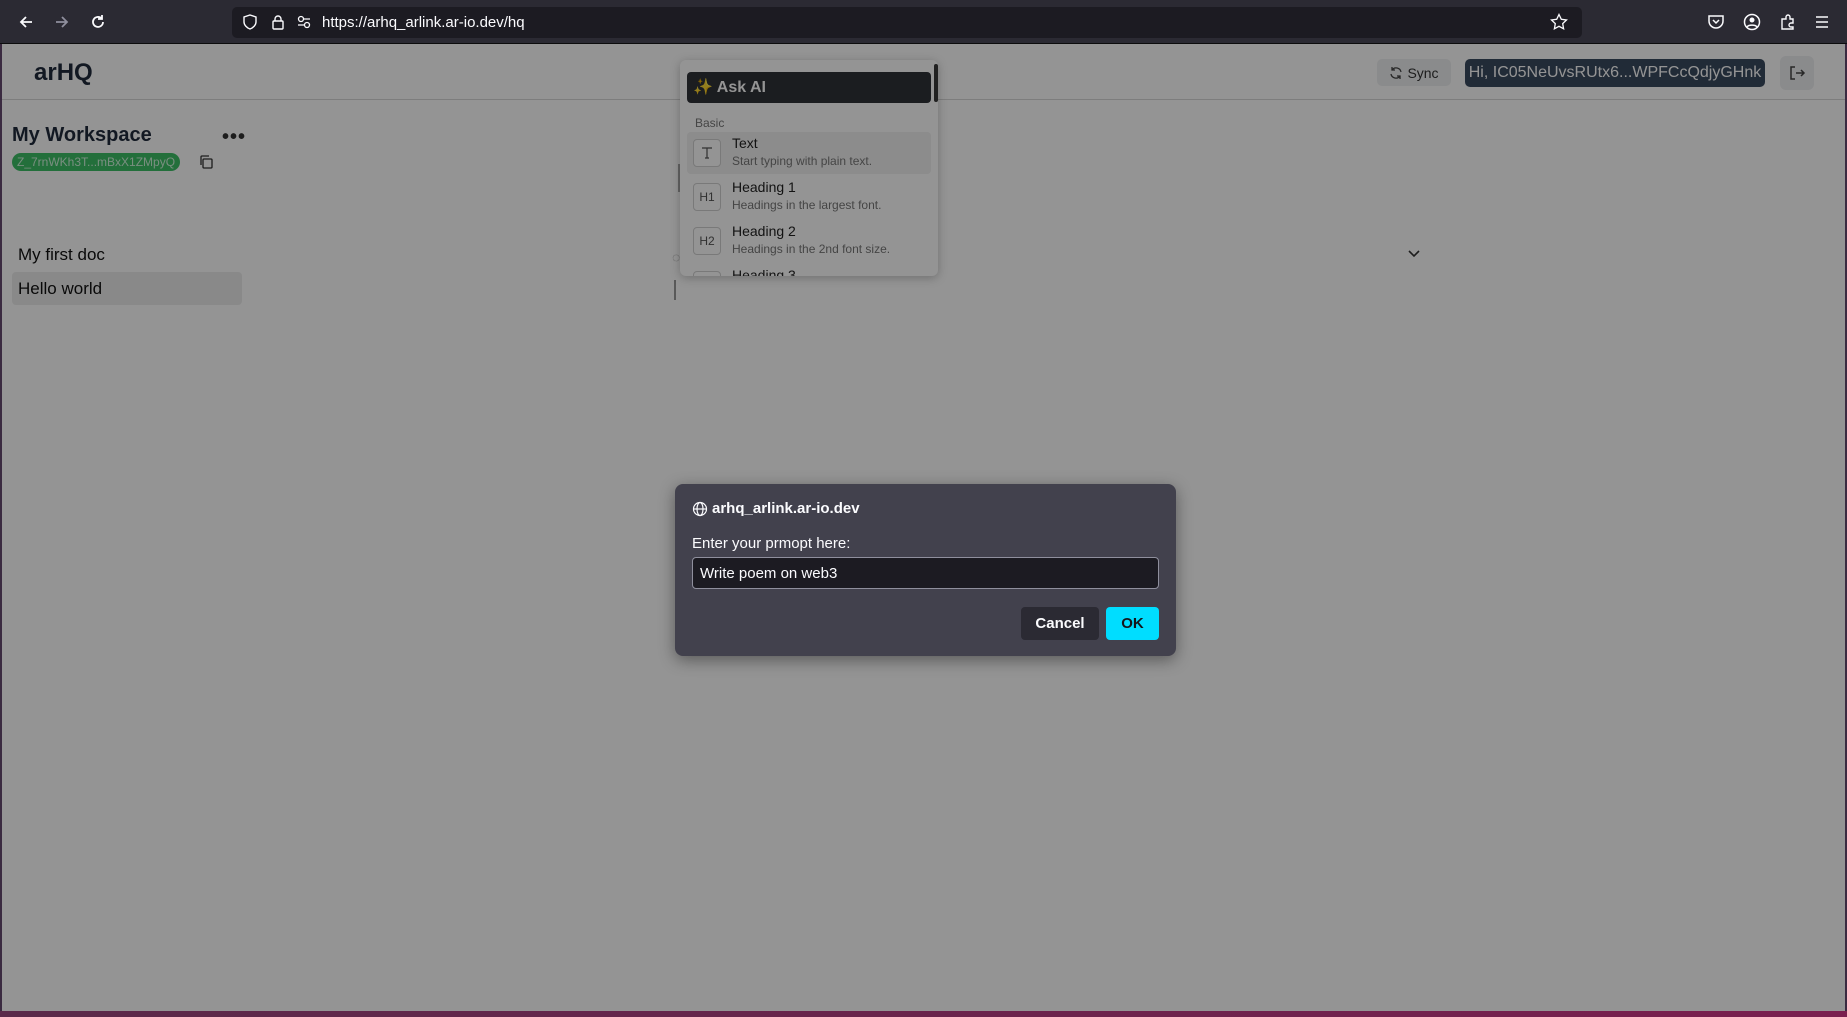 The image size is (1847, 1017). I want to click on ok-button: OK, so click(1132, 623).